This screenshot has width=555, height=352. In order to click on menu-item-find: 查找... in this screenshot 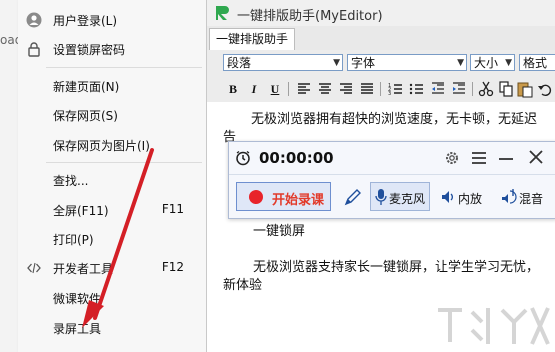, I will do `click(112, 180)`.